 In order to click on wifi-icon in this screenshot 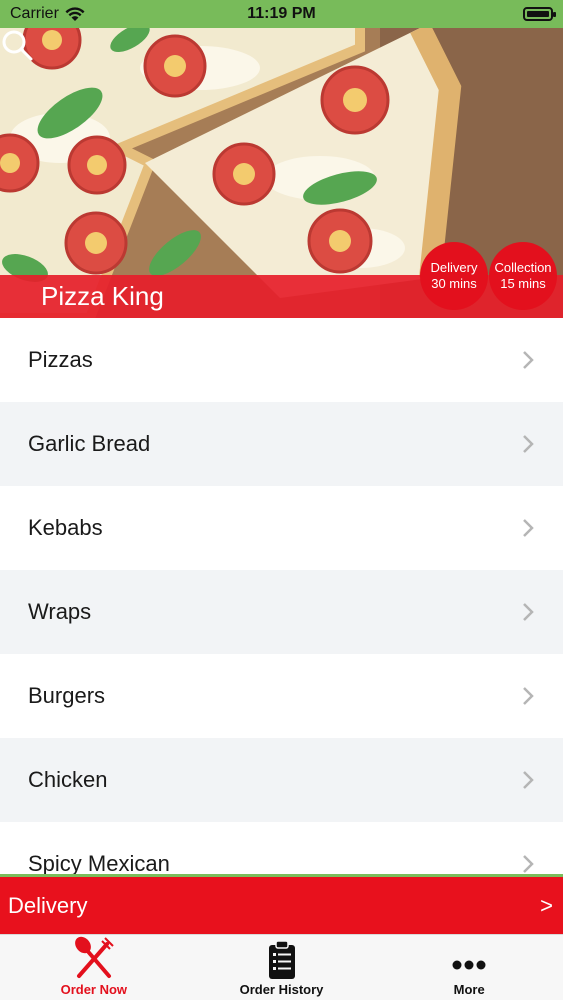, I will do `click(75, 13)`.